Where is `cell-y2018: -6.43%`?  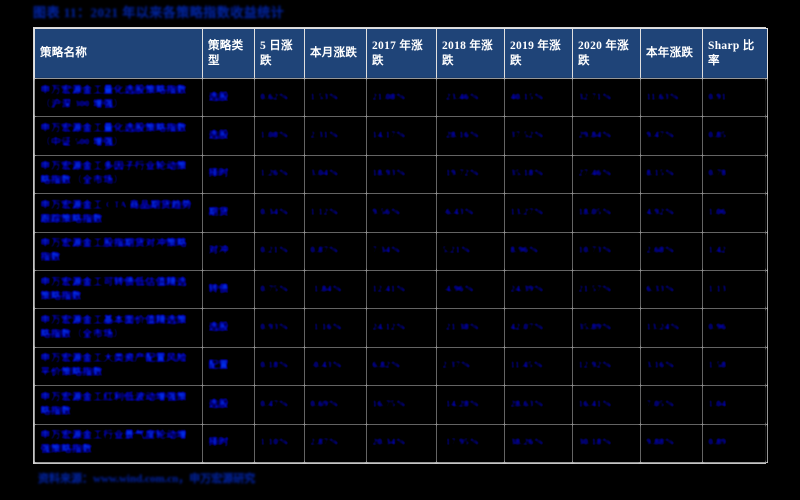
cell-y2018: -6.43% is located at coordinates (470, 213).